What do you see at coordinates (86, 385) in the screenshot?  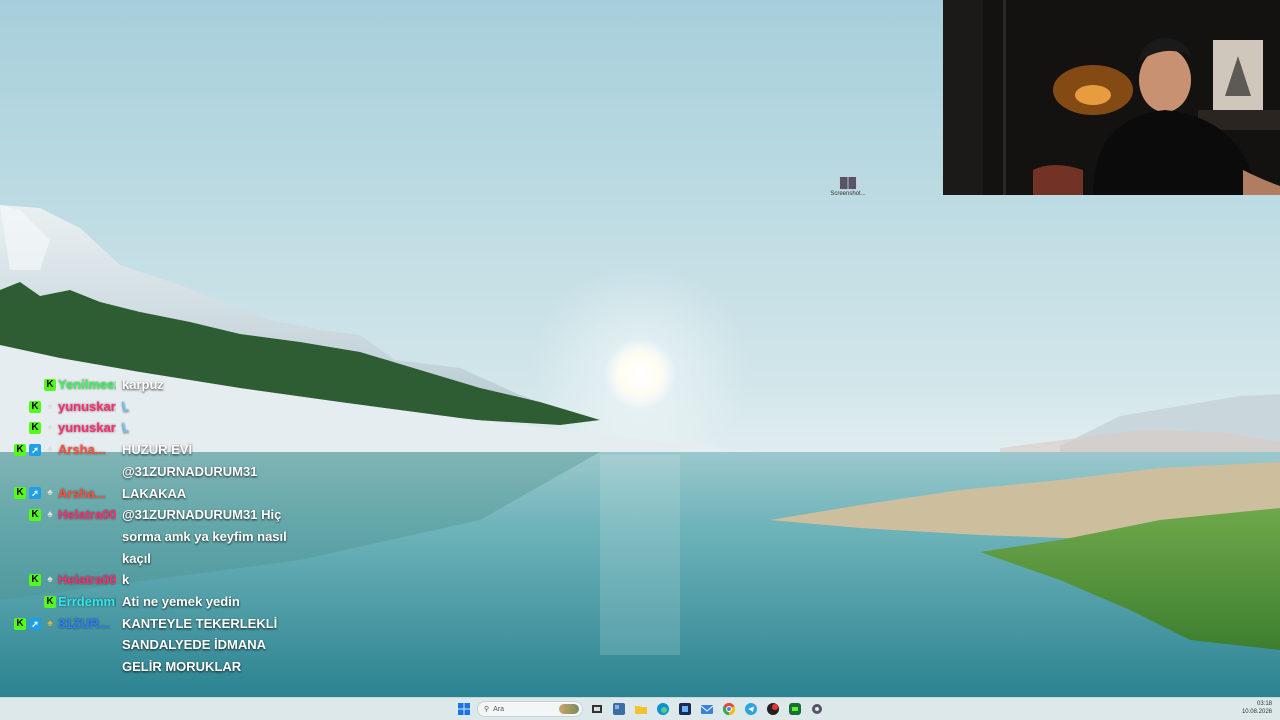 I see `chat-username: Yenilmeez` at bounding box center [86, 385].